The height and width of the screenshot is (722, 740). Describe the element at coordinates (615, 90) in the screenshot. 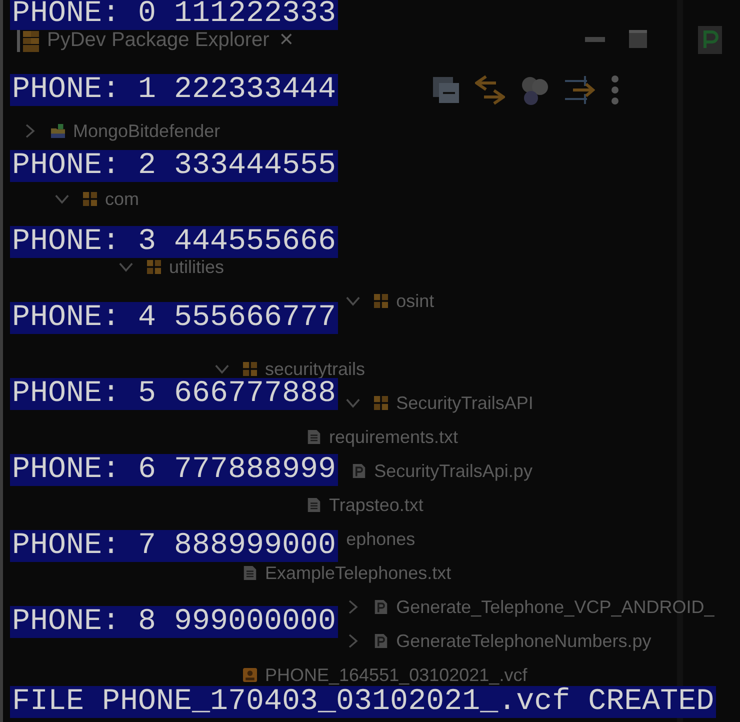

I see `more-icon` at that location.